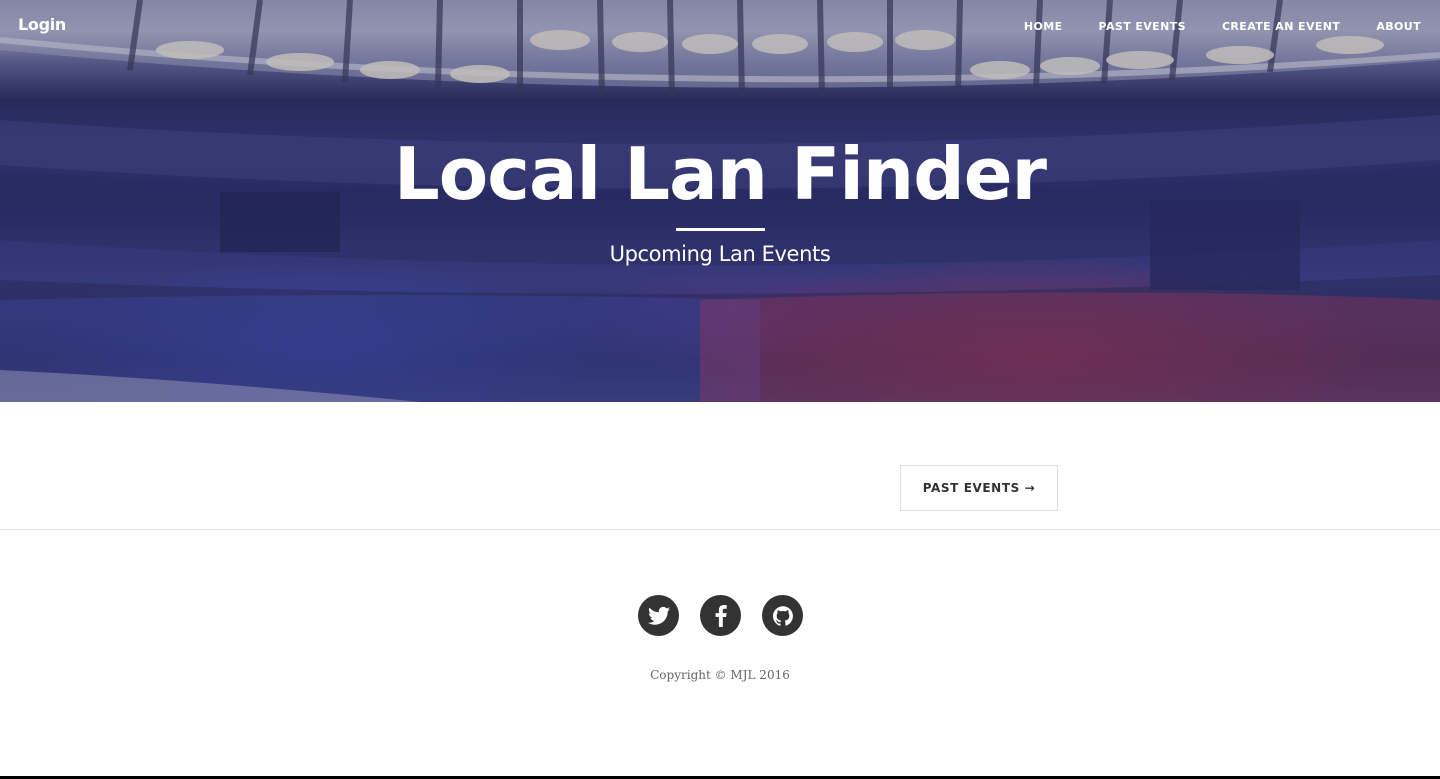  I want to click on section-divider, so click(720, 529).